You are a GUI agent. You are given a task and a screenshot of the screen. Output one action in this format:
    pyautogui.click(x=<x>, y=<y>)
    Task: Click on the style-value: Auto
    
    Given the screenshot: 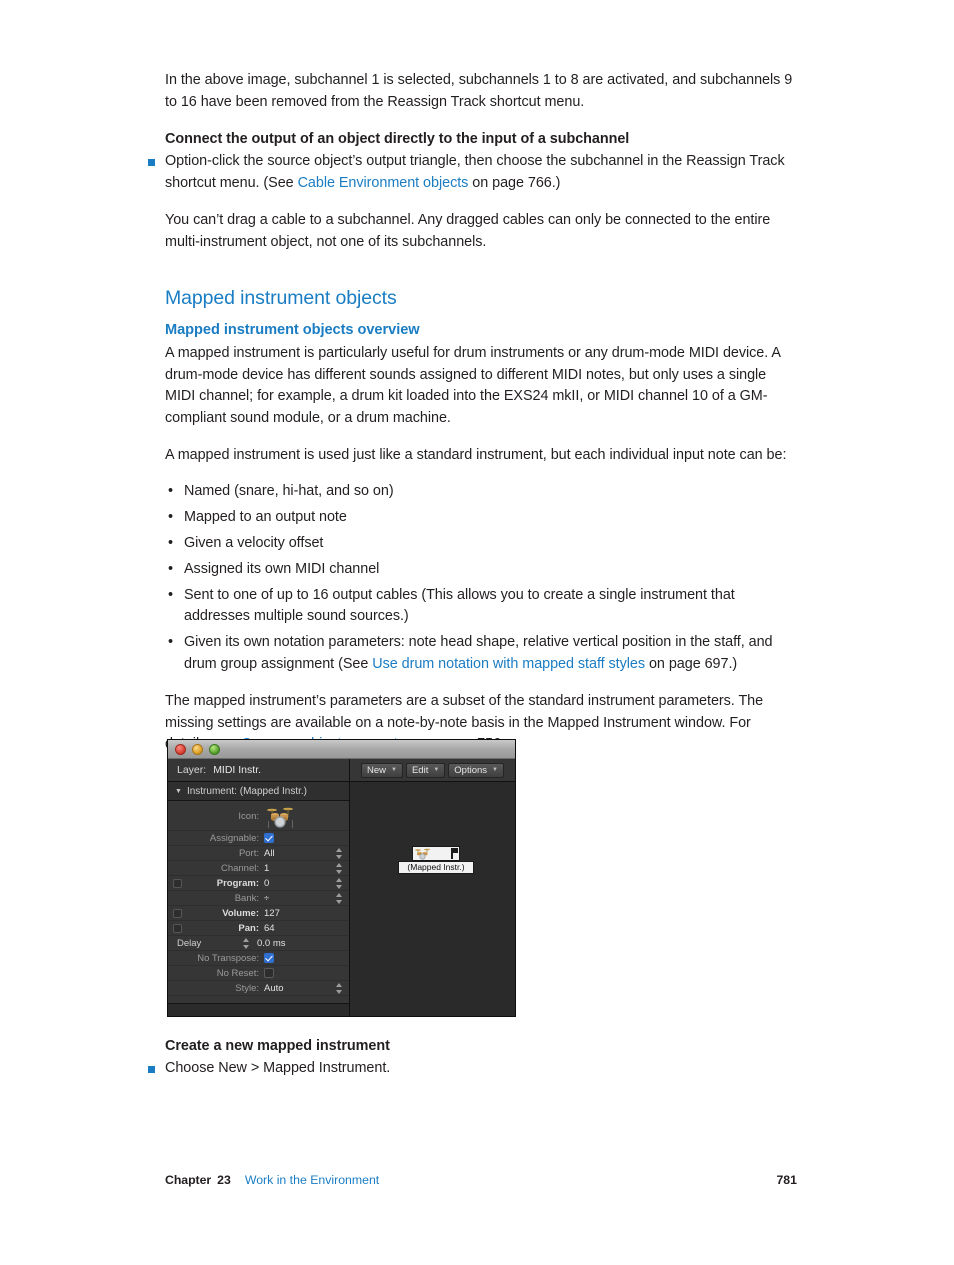 What is the action you would take?
    pyautogui.click(x=274, y=988)
    